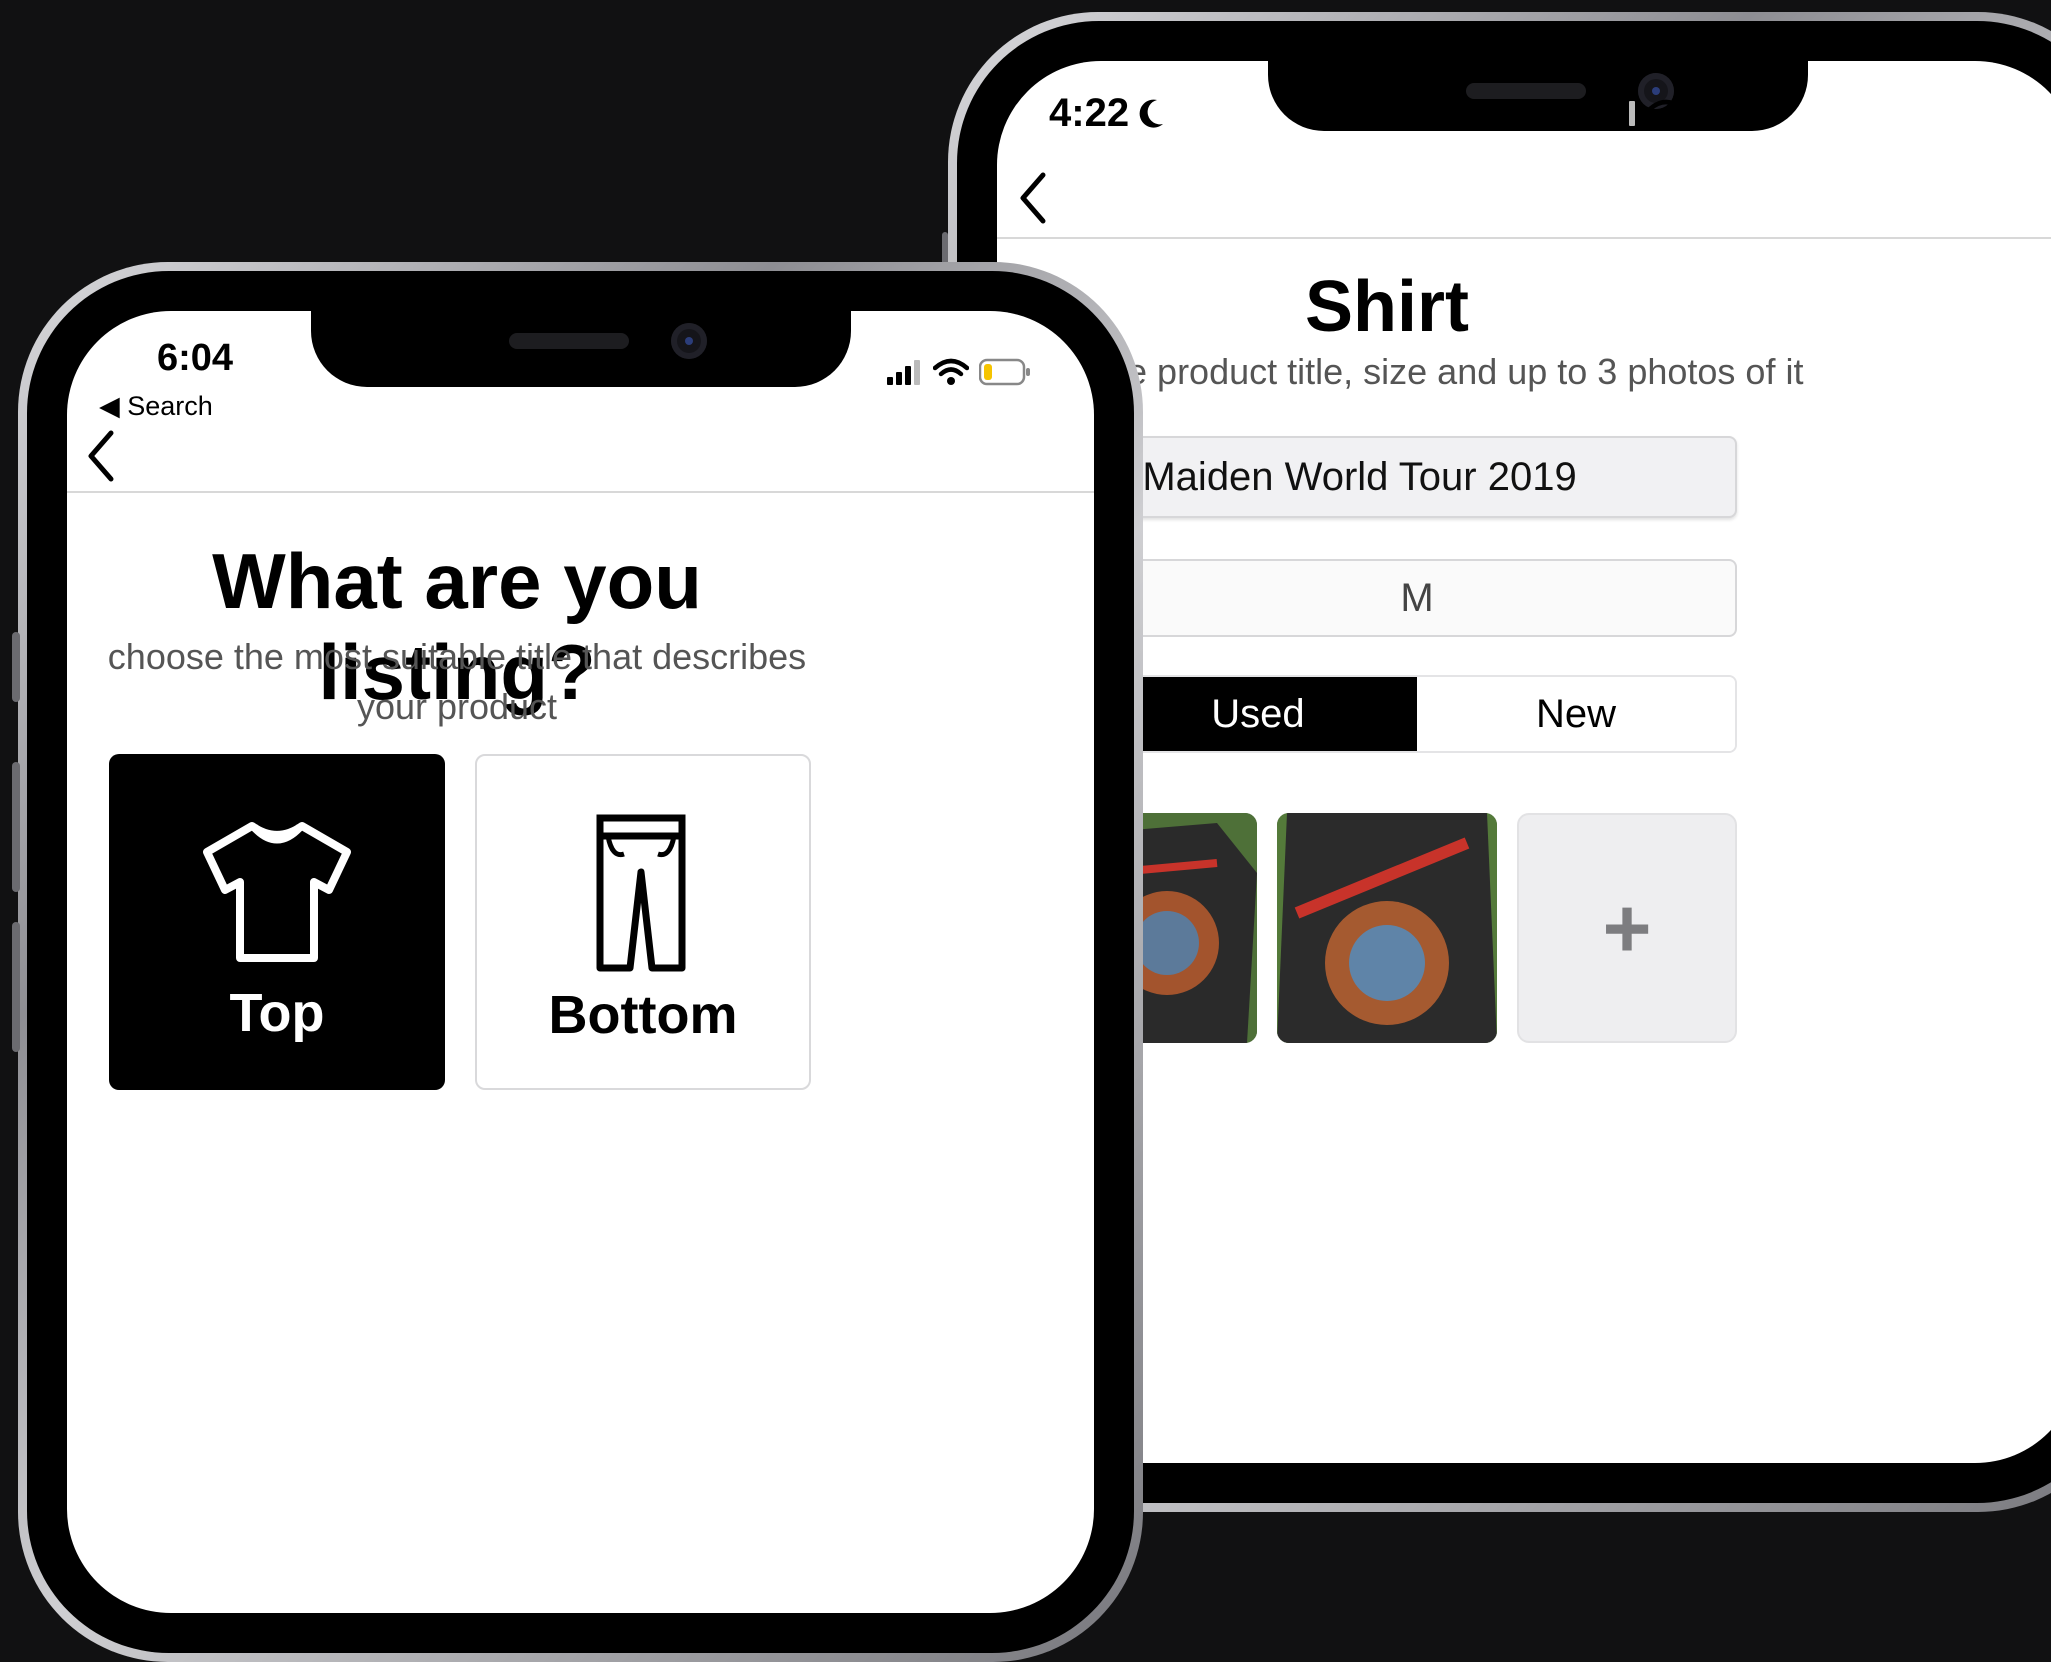 This screenshot has width=2051, height=1662. Describe the element at coordinates (1151, 113) in the screenshot. I see `moon-icon` at that location.